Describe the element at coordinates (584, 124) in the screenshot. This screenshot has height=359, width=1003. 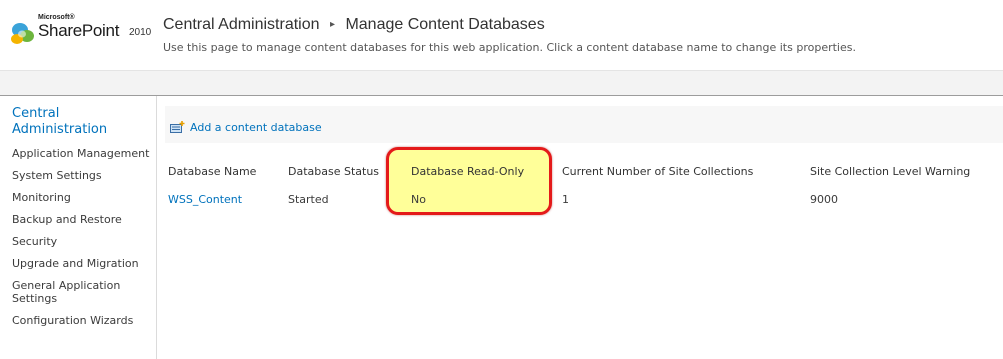
I see `toolbar: Add a content database` at that location.